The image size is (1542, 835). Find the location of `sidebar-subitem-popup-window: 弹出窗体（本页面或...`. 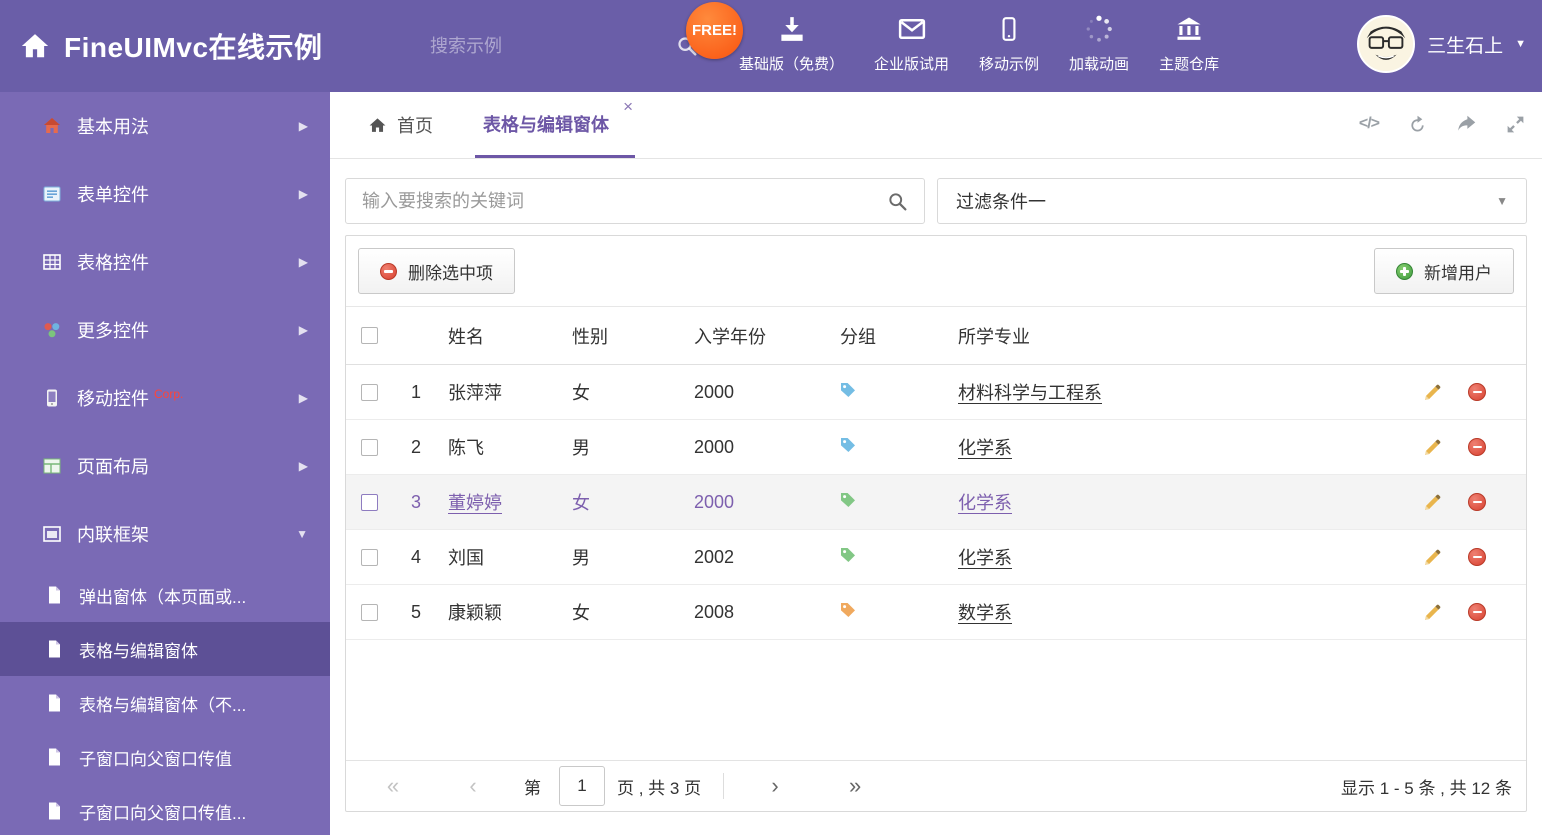

sidebar-subitem-popup-window: 弹出窗体（本页面或... is located at coordinates (165, 595).